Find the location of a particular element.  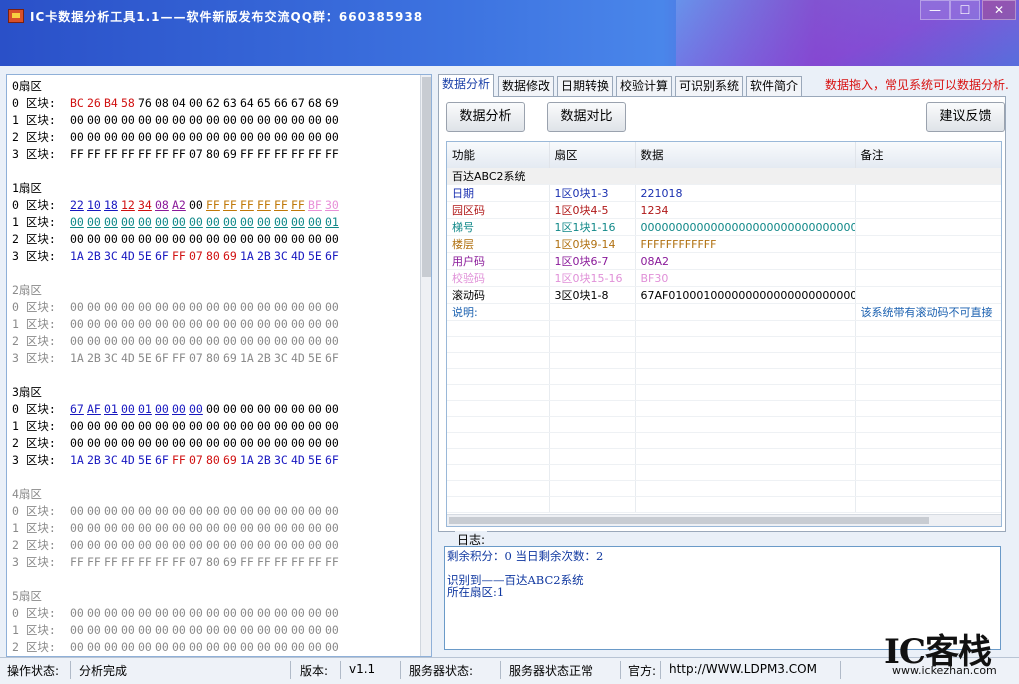

col-header-data: 数据 is located at coordinates (745, 155).